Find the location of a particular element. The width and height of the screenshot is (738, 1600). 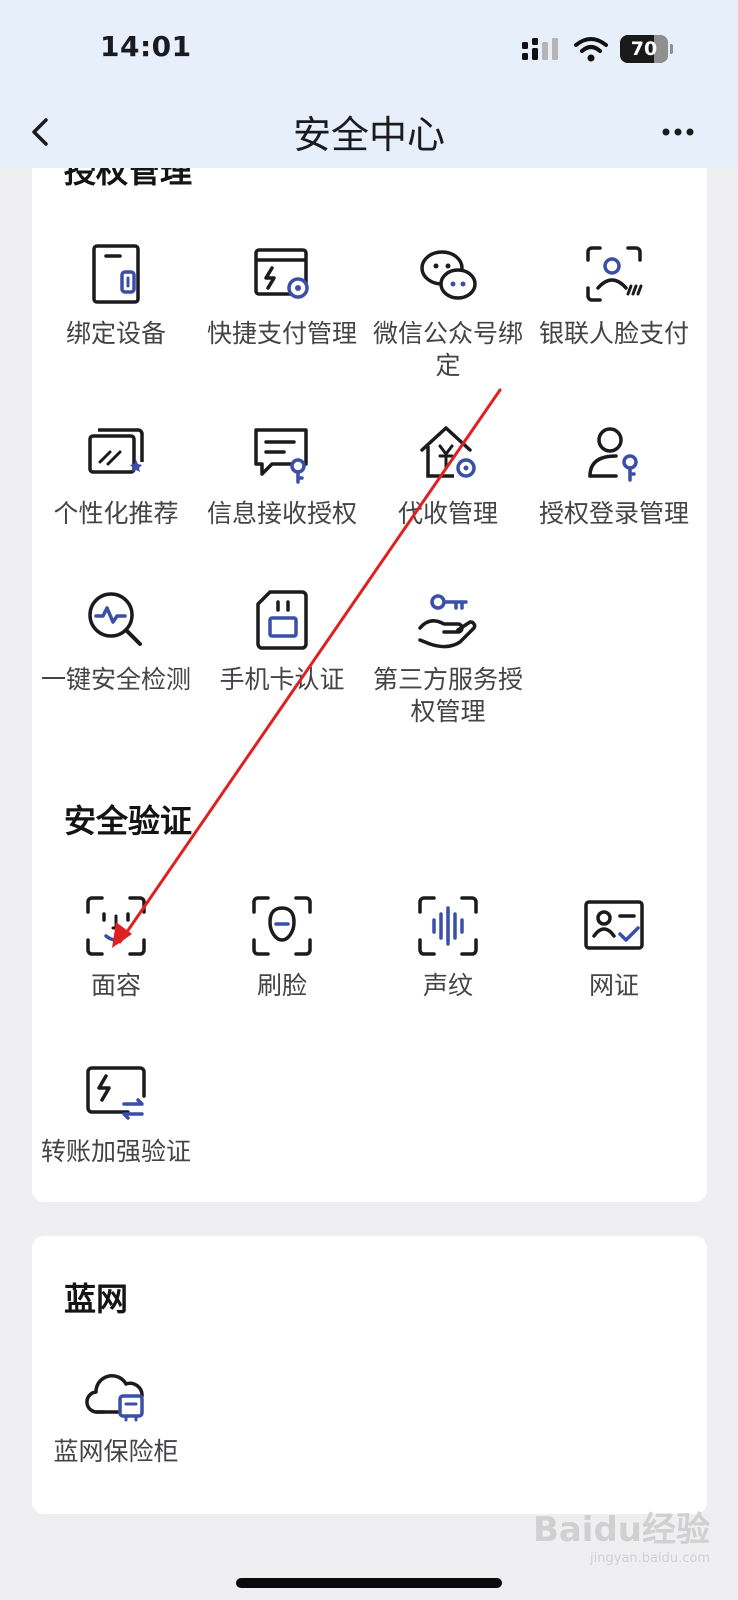

grid-item-security-scan: 一键安全检测 is located at coordinates (116, 642).